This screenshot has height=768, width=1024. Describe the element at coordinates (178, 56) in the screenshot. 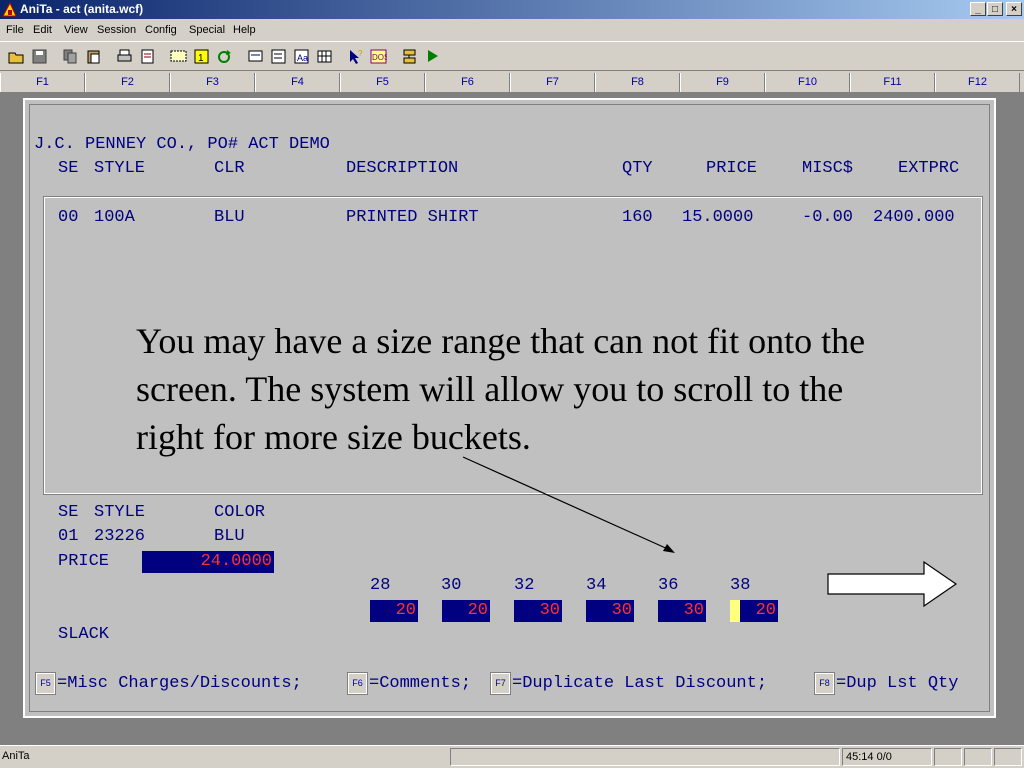

I see `screen-icon` at that location.